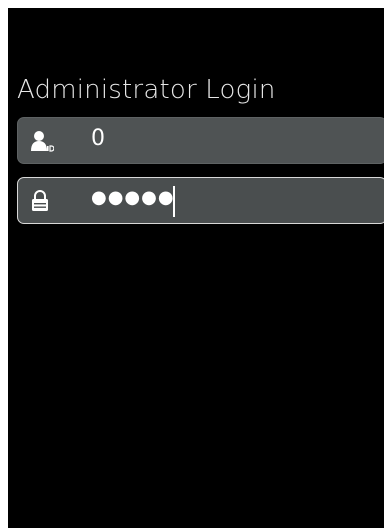 This screenshot has height=528, width=390. Describe the element at coordinates (200, 200) in the screenshot. I see `password-field: ●●●●●` at that location.